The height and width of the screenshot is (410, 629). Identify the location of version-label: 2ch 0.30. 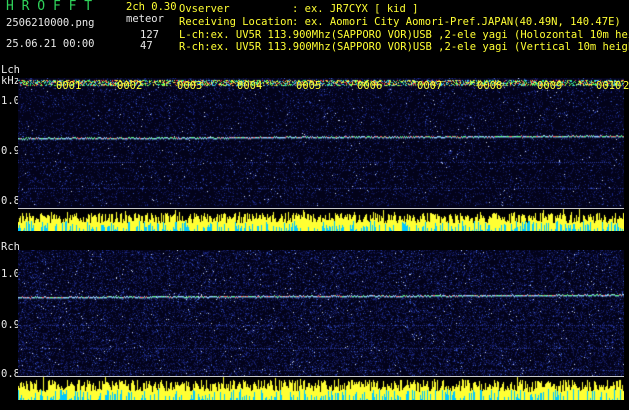
(151, 7).